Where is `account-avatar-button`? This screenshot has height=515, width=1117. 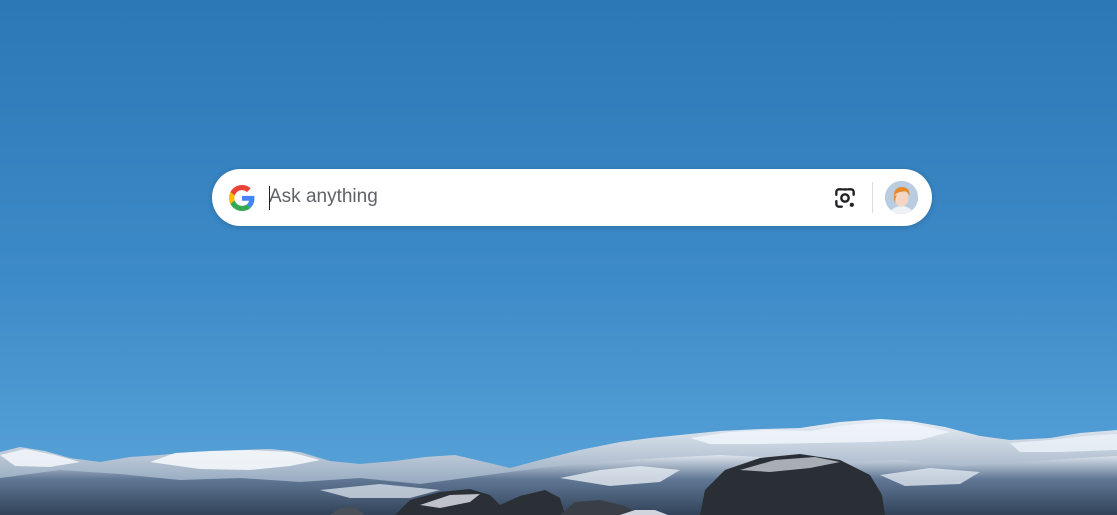
account-avatar-button is located at coordinates (901, 197).